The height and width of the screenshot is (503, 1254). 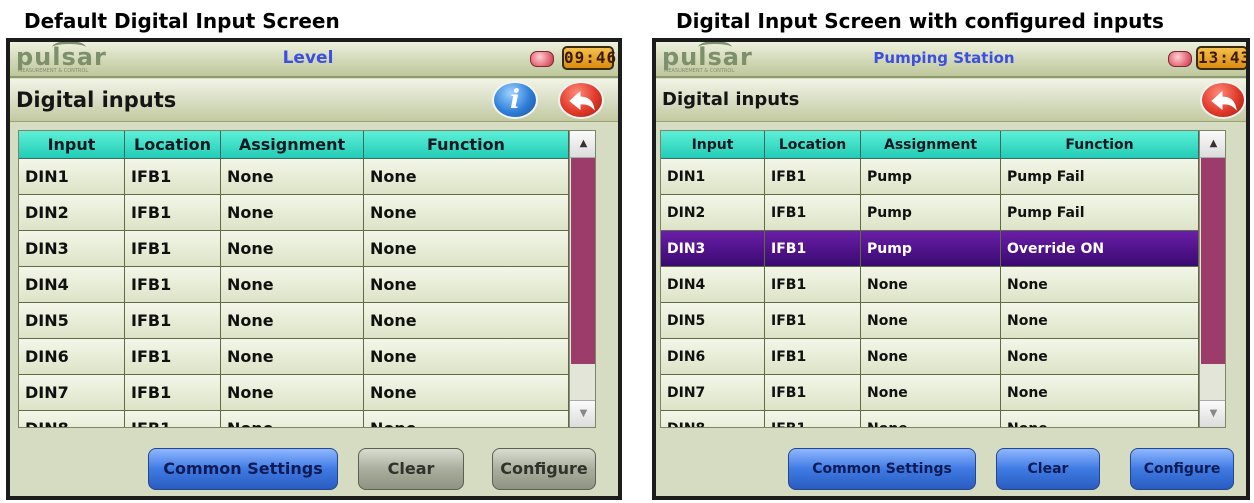 I want to click on clock-display: 13:43, so click(x=1221, y=58).